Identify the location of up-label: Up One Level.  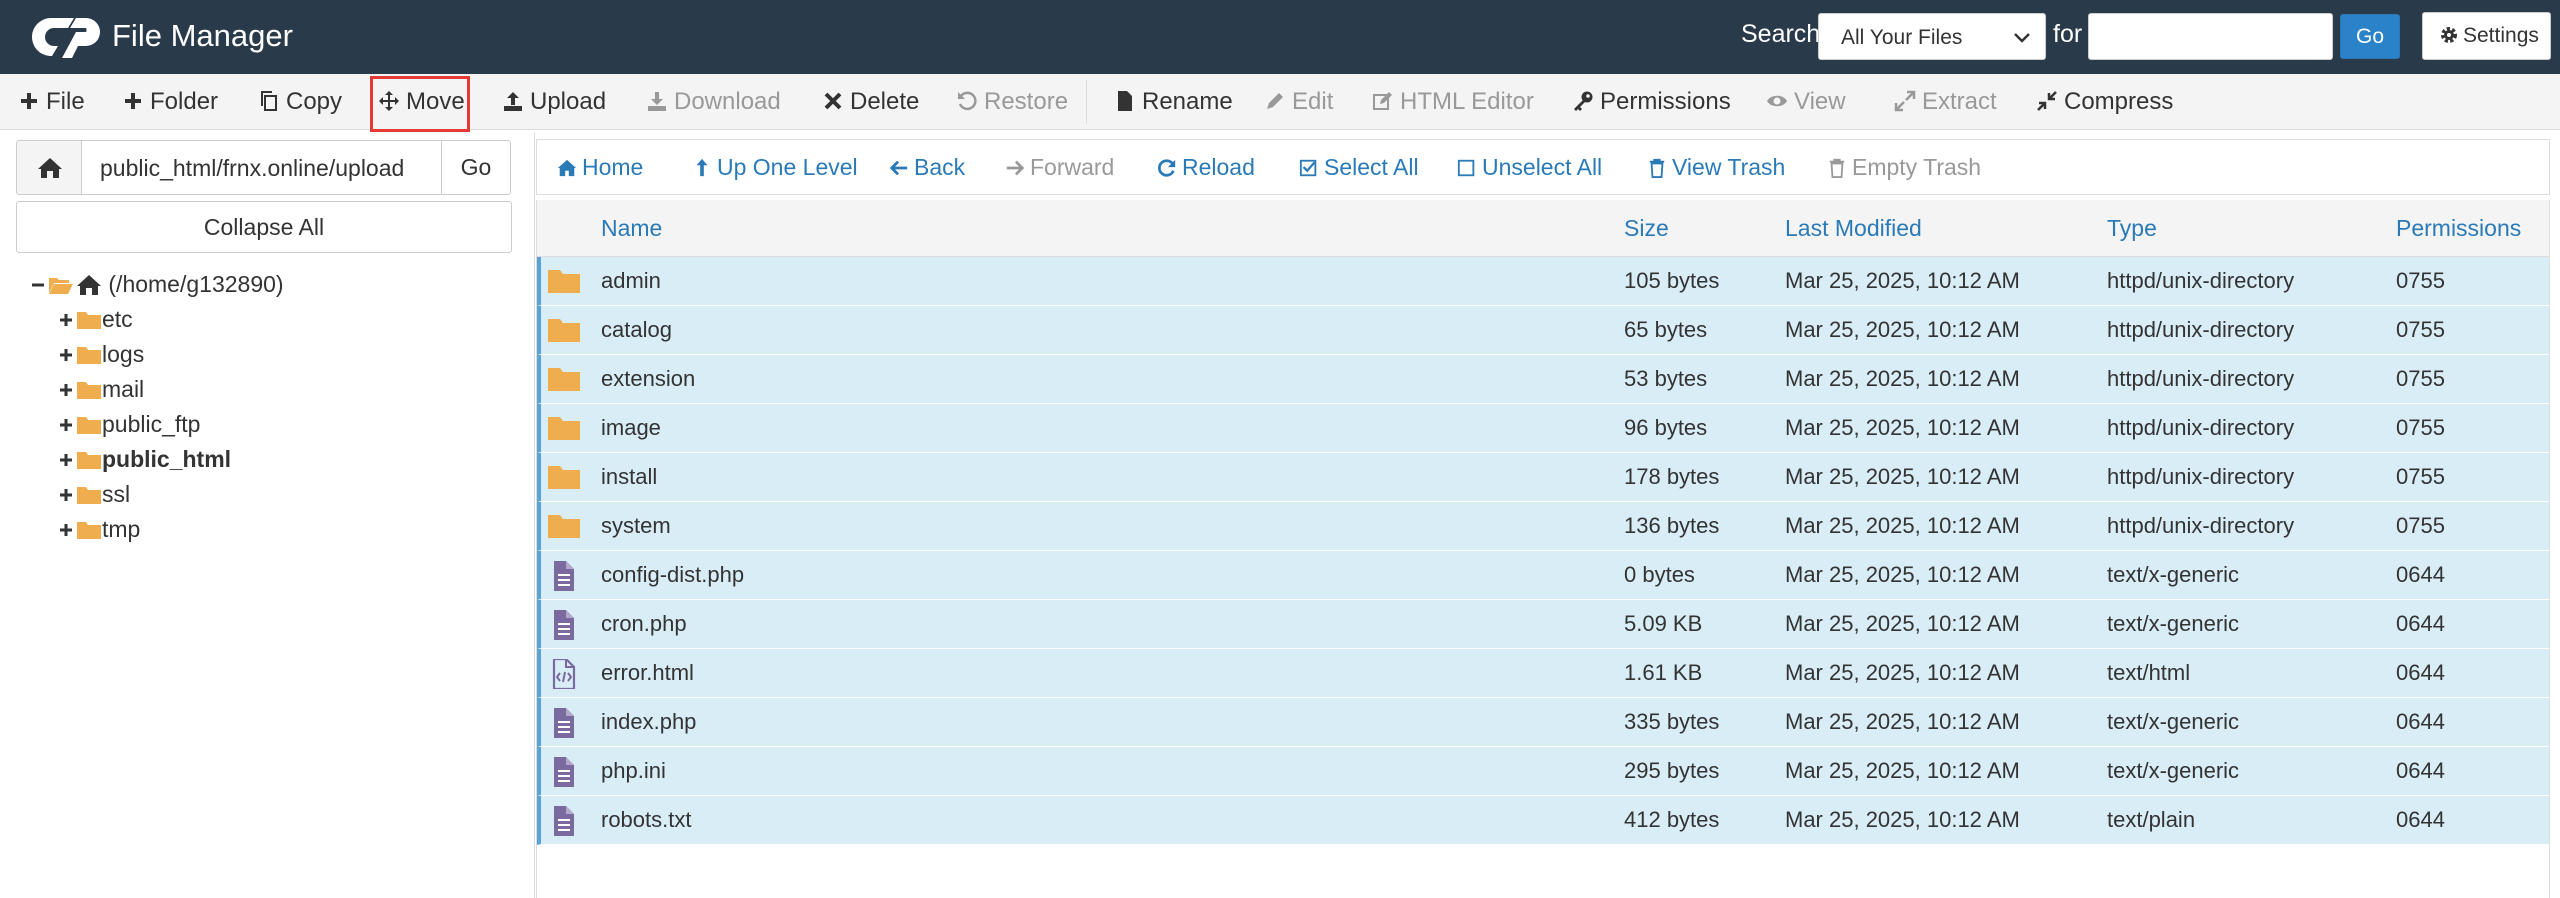
(787, 167).